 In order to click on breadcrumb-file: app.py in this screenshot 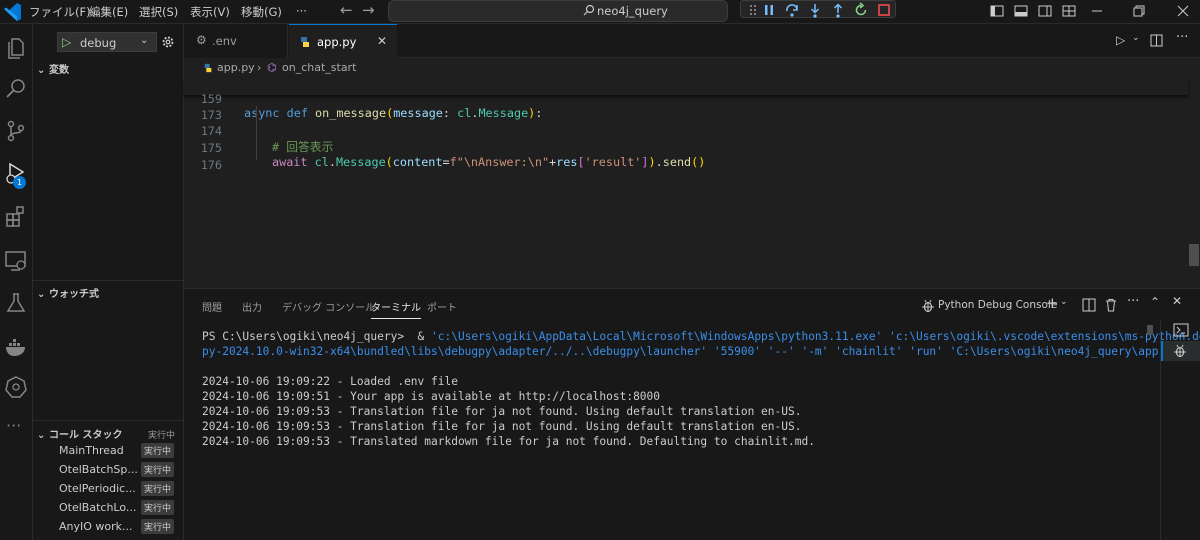, I will do `click(236, 67)`.